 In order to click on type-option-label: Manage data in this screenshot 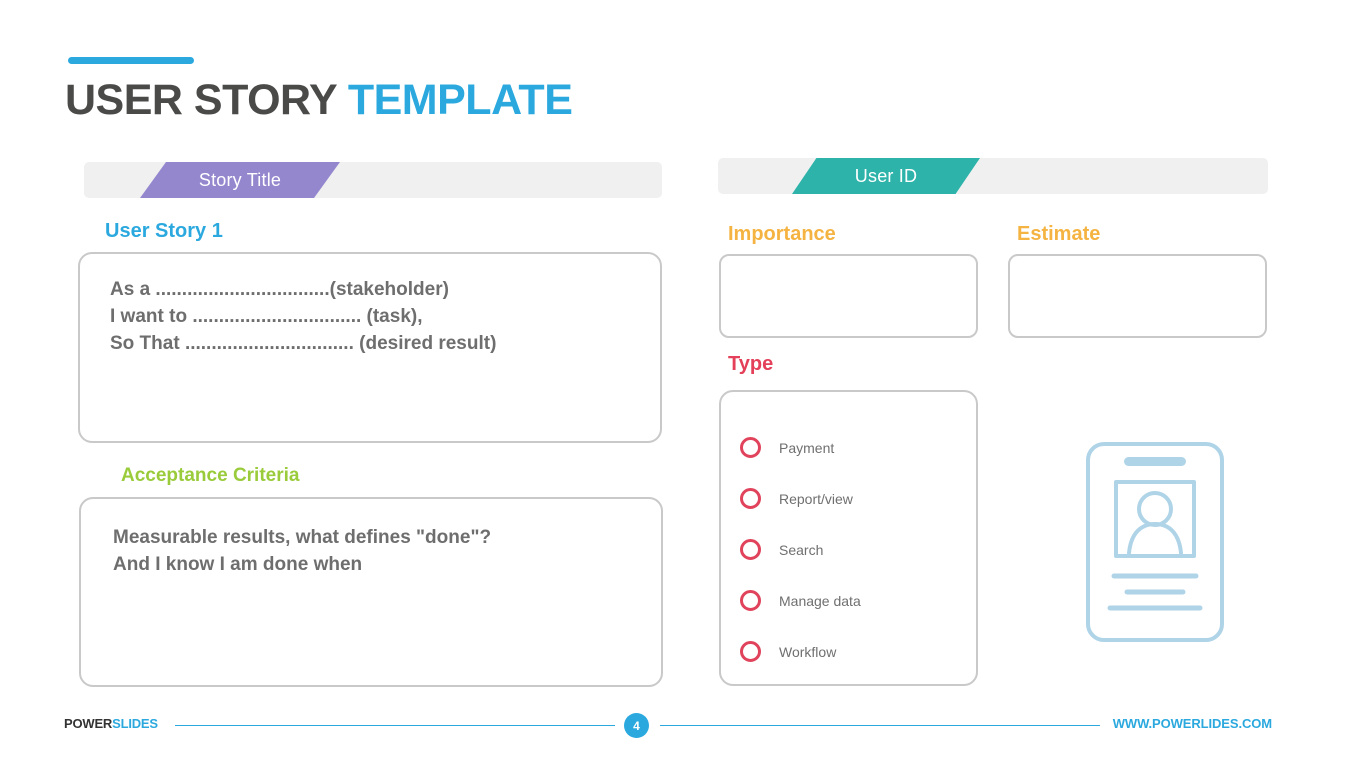, I will do `click(820, 600)`.